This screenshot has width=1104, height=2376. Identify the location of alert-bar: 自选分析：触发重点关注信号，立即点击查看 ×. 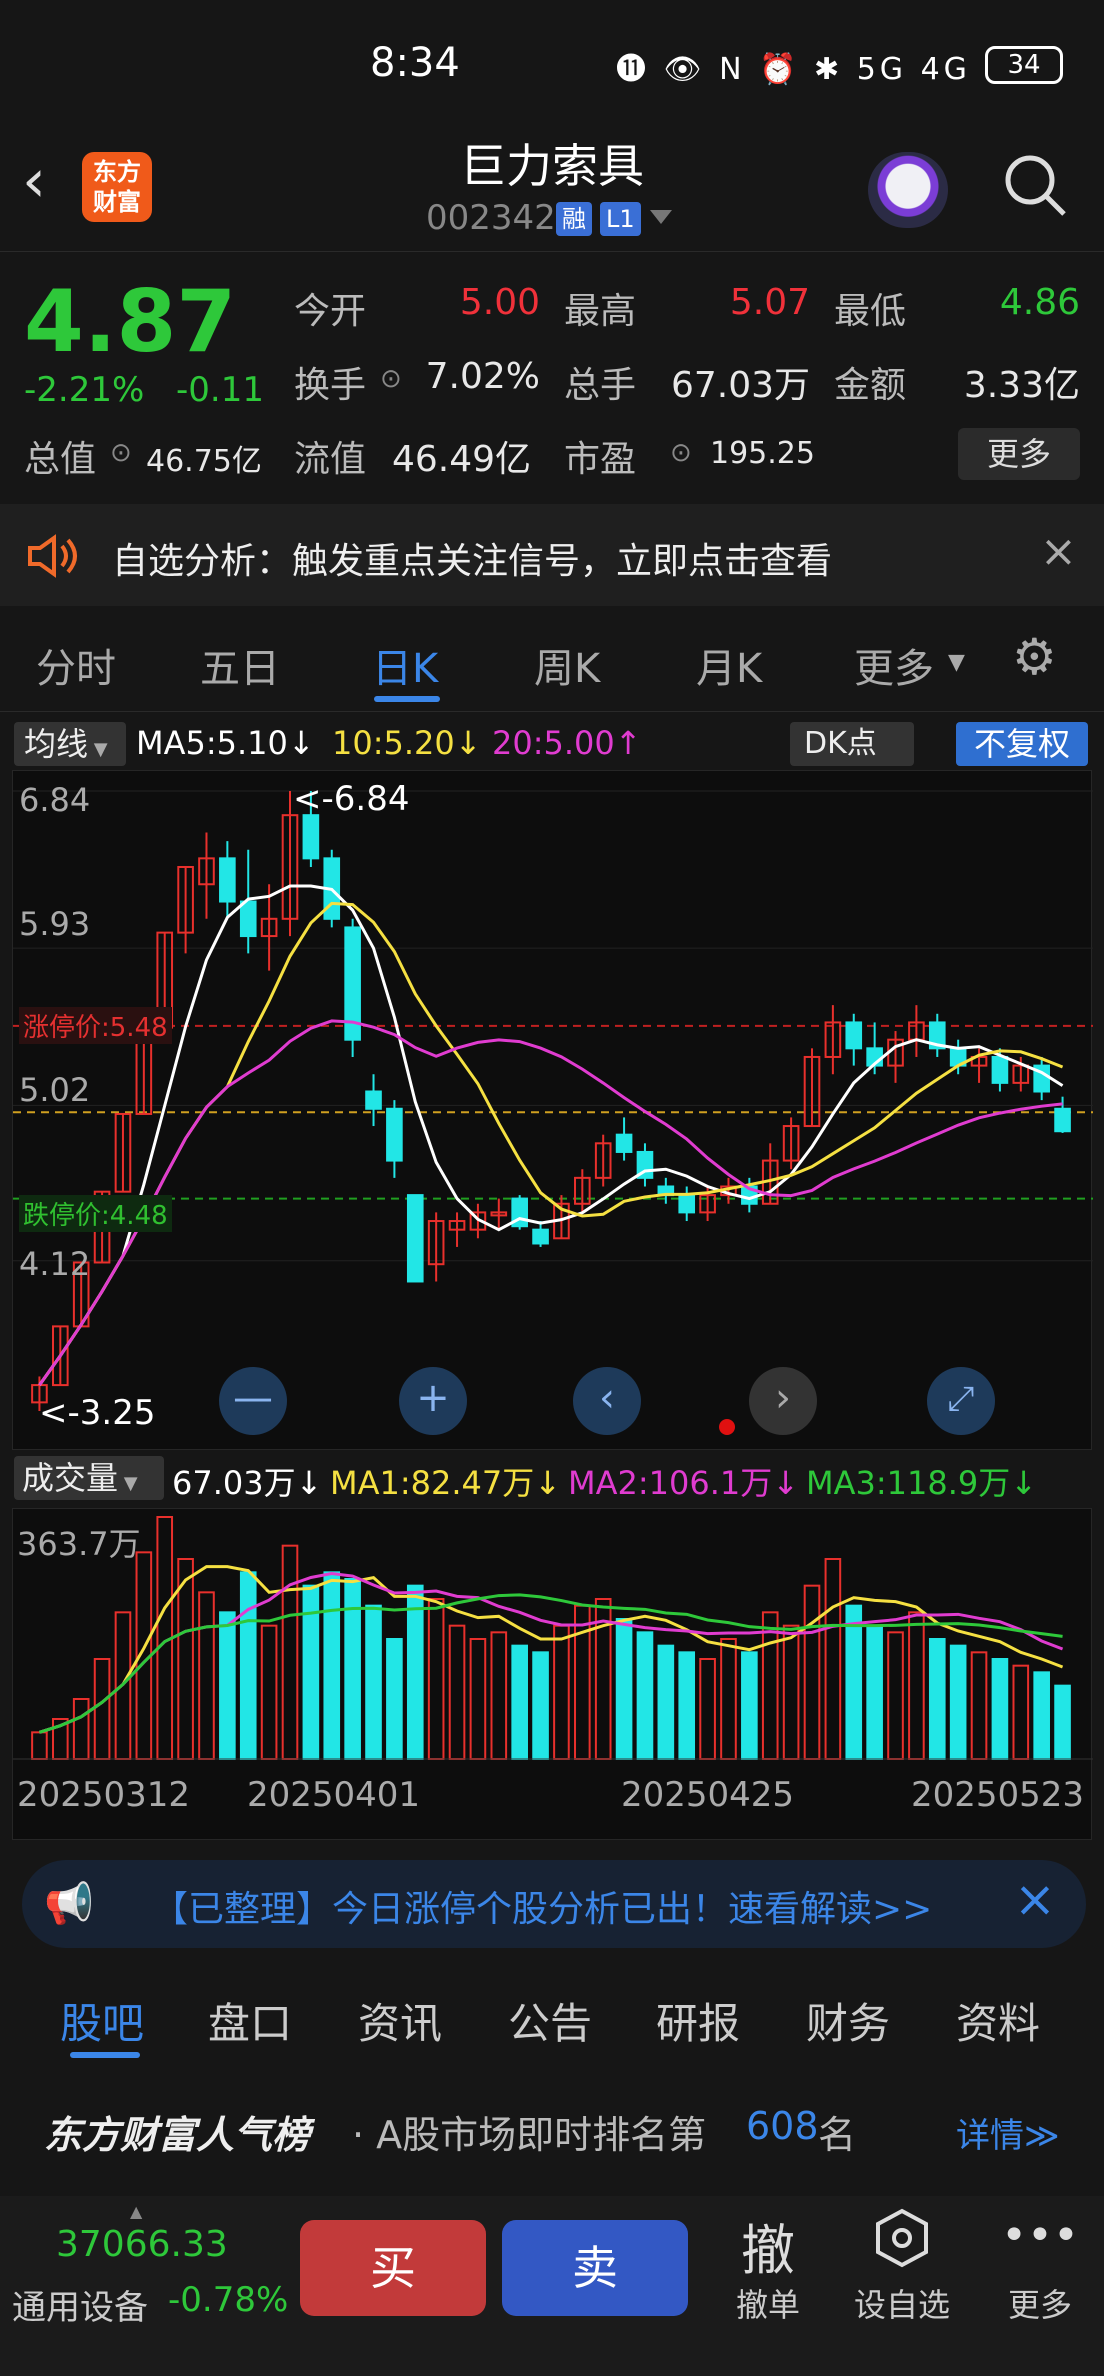
(552, 555).